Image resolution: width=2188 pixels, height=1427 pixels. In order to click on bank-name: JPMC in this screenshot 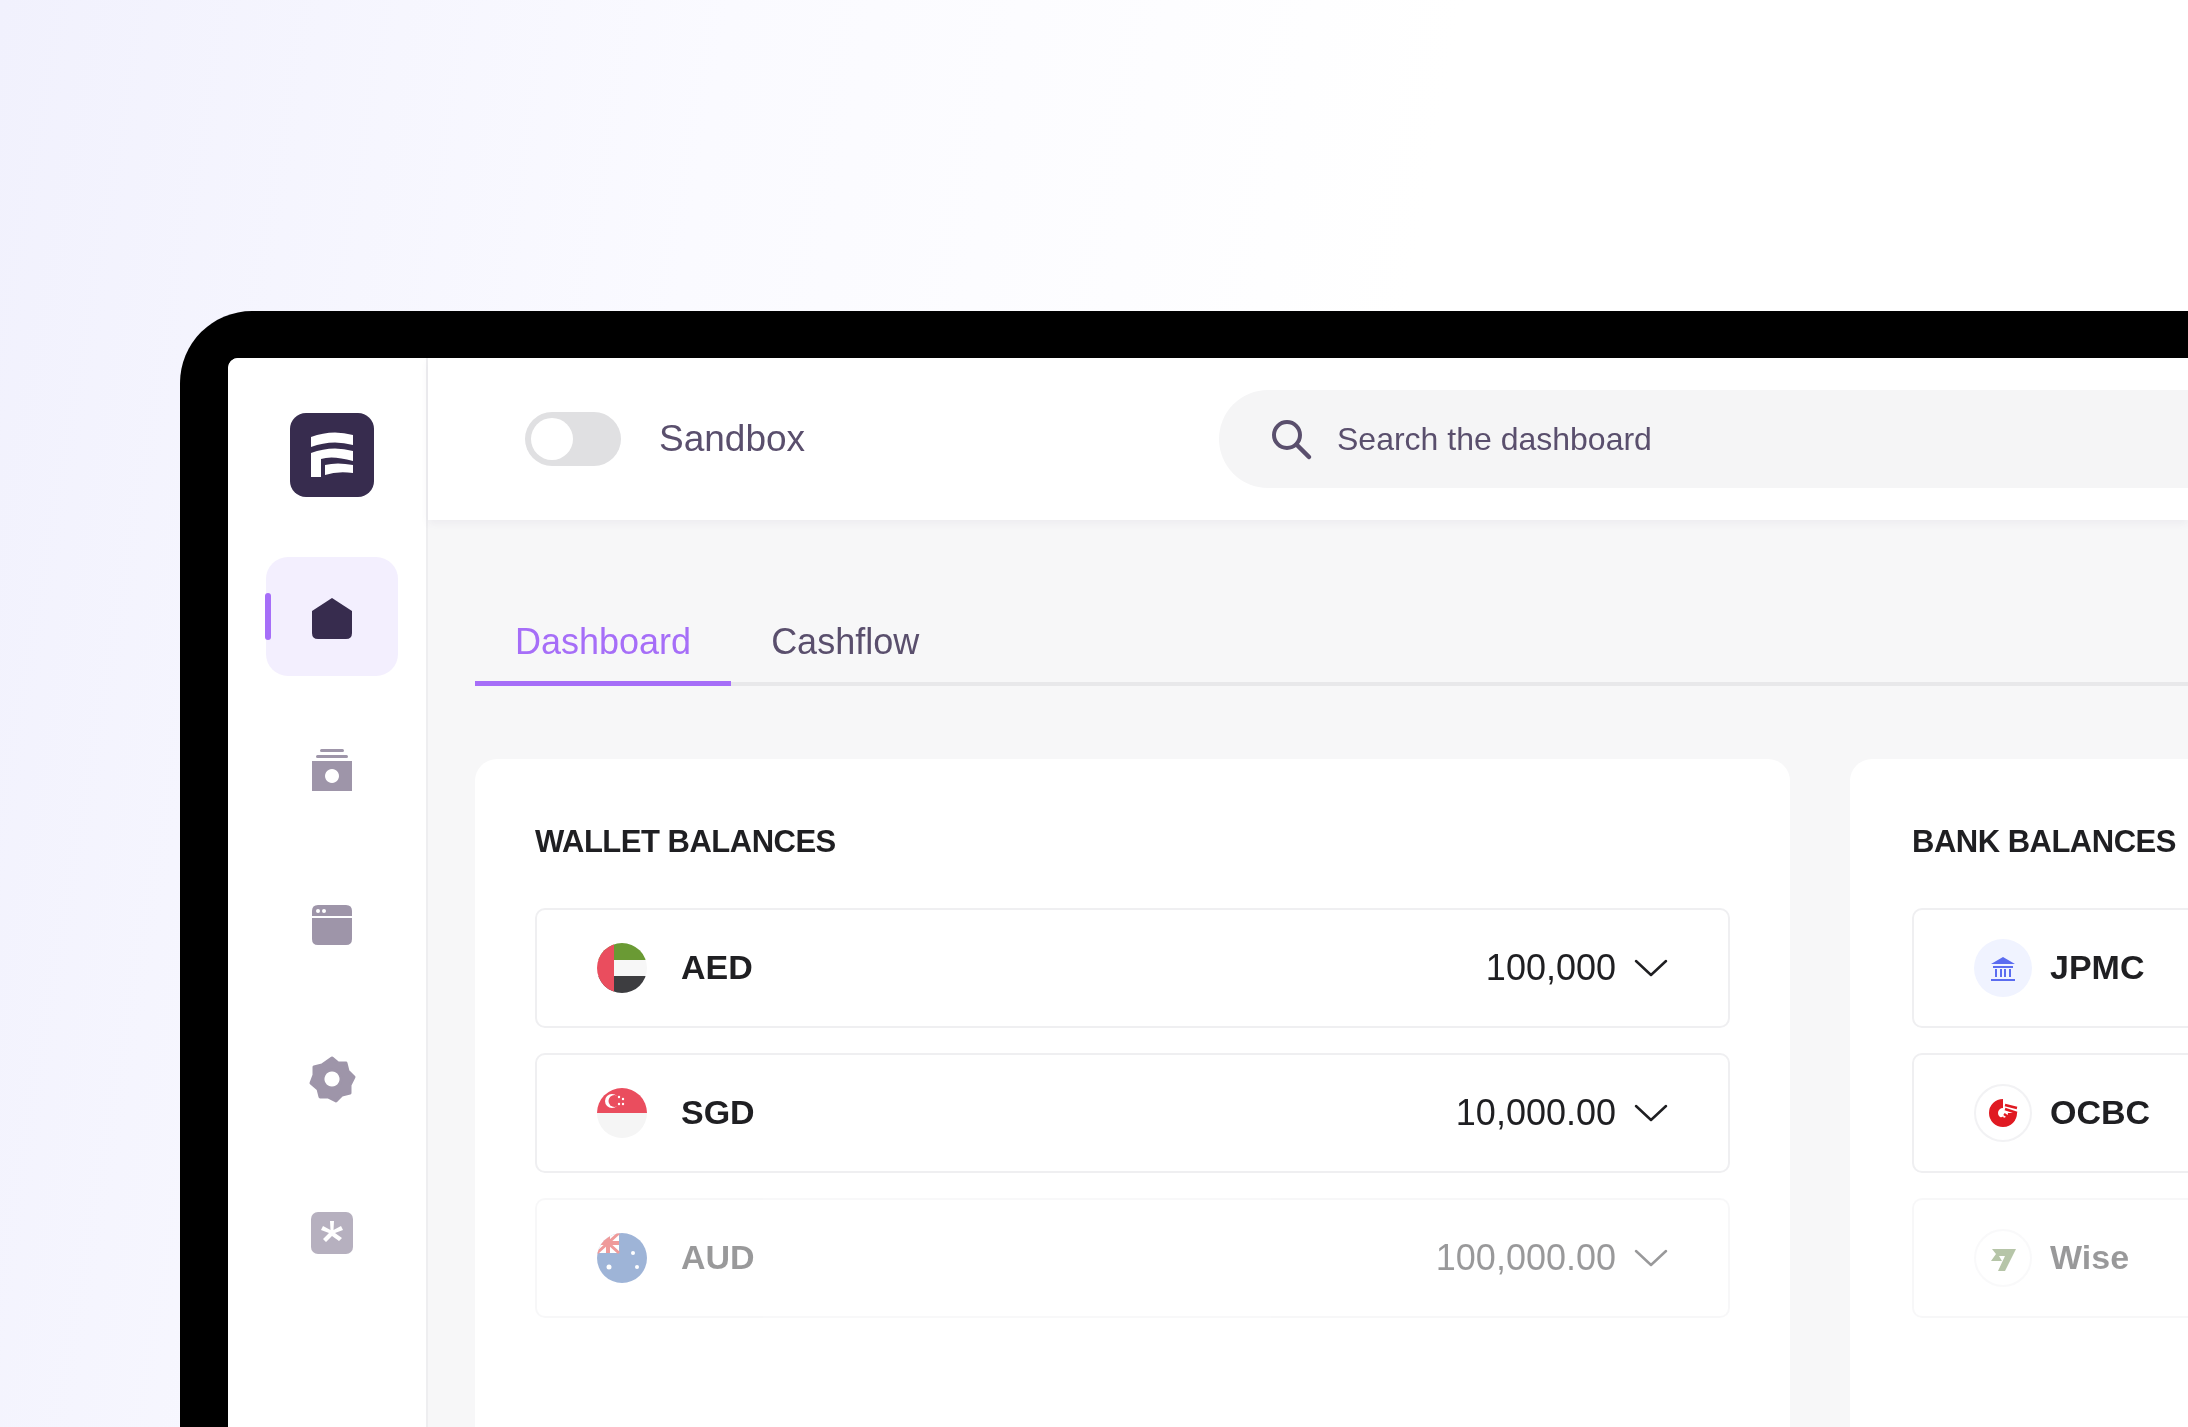, I will do `click(2097, 967)`.